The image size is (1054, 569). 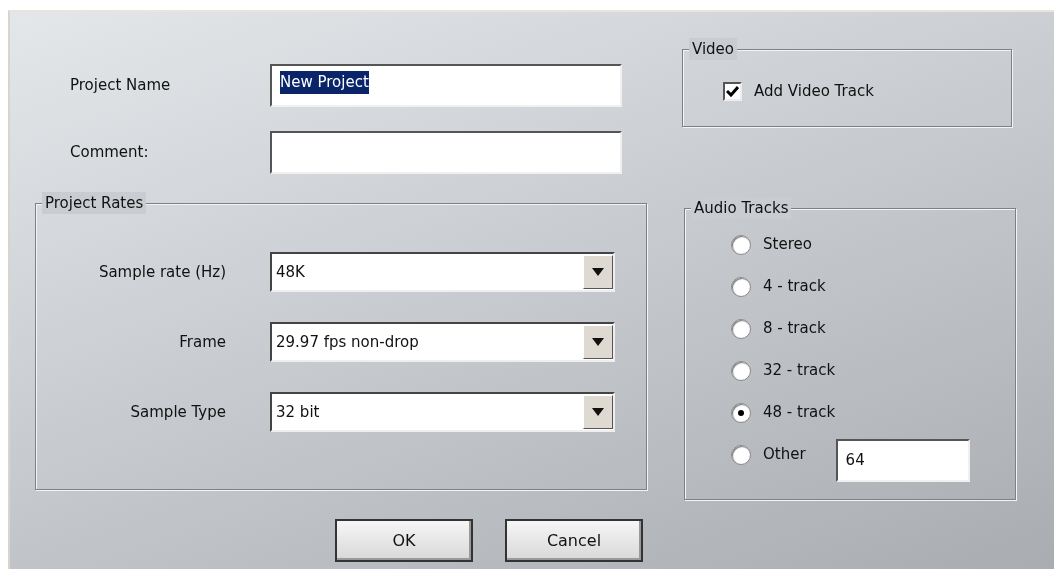 What do you see at coordinates (799, 371) in the screenshot?
I see `radio-label: 32 - track` at bounding box center [799, 371].